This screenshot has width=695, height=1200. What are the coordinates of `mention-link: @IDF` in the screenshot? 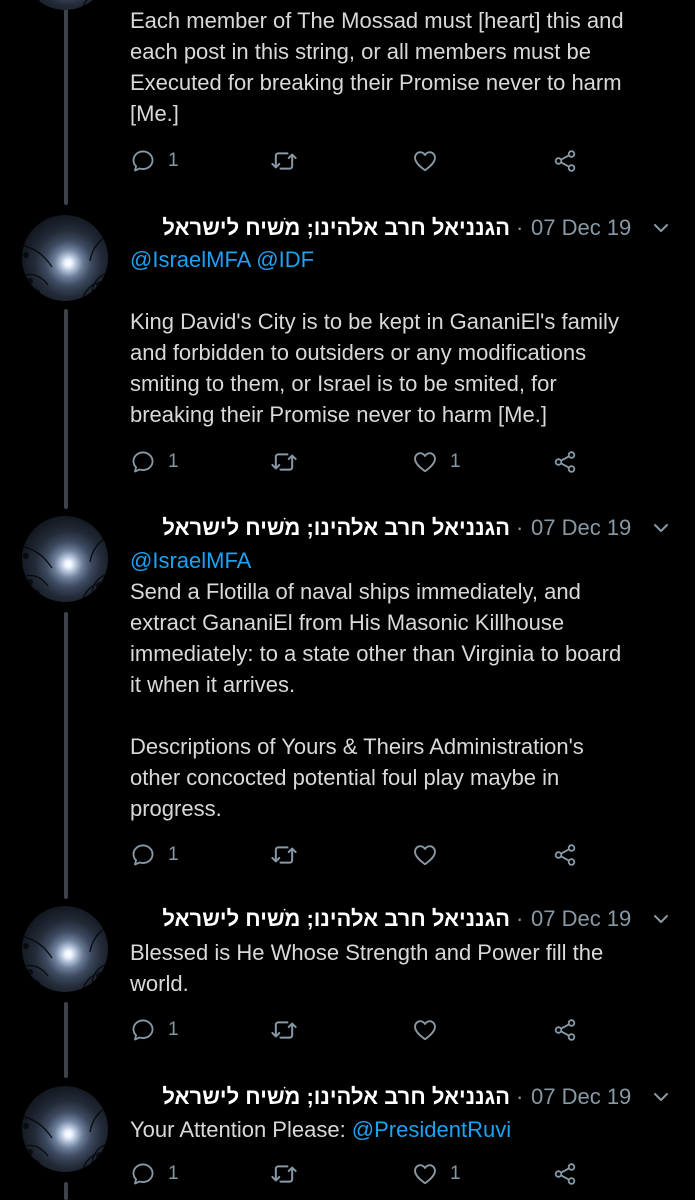 It's located at (285, 259).